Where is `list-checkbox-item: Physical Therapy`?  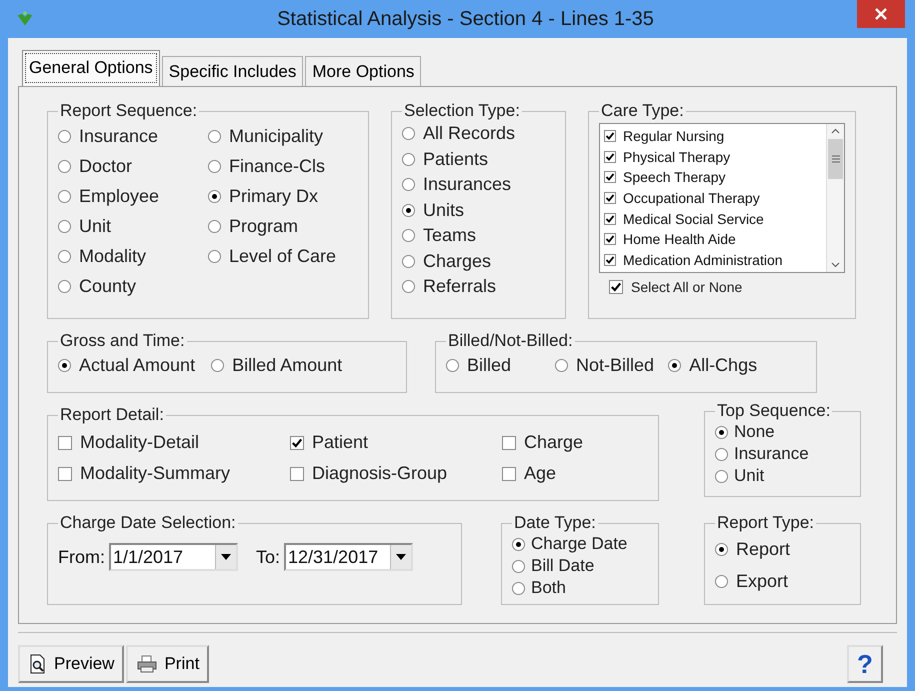
list-checkbox-item: Physical Therapy is located at coordinates (713, 157).